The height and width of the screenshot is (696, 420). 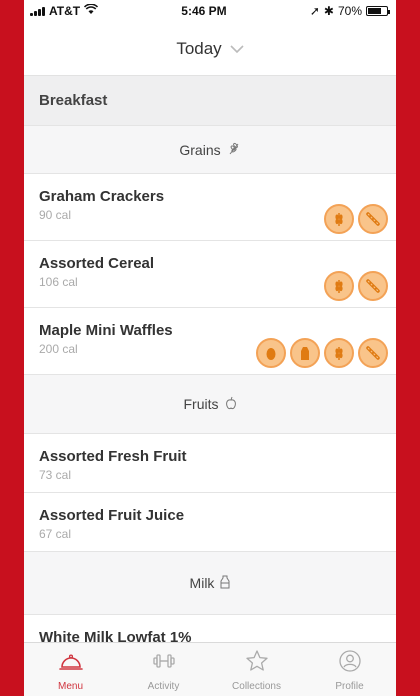 I want to click on category-label: Grains, so click(x=200, y=149).